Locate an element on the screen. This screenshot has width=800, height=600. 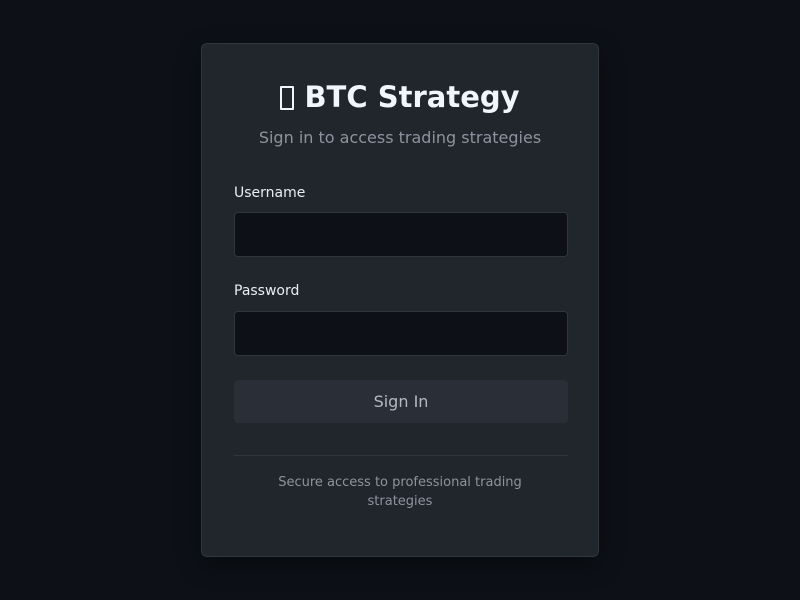
page-title: BTC Strategy is located at coordinates (400, 97).